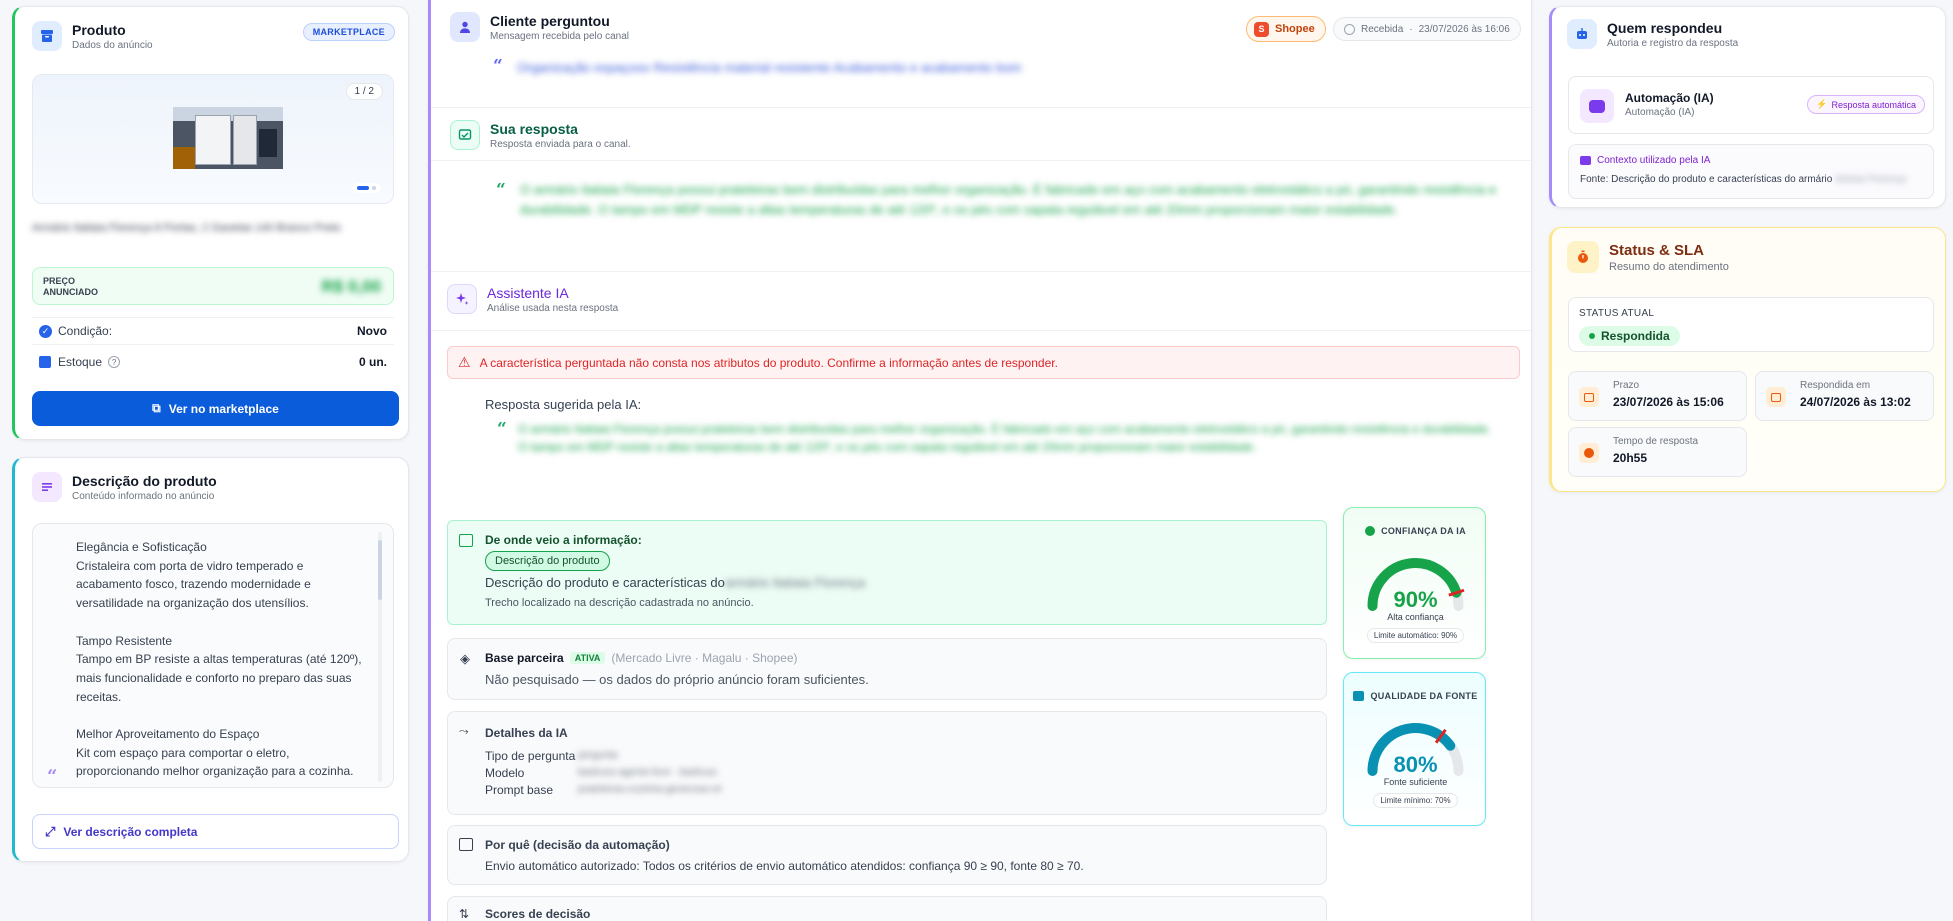 The image size is (1953, 921). I want to click on ai-avatar, so click(1597, 106).